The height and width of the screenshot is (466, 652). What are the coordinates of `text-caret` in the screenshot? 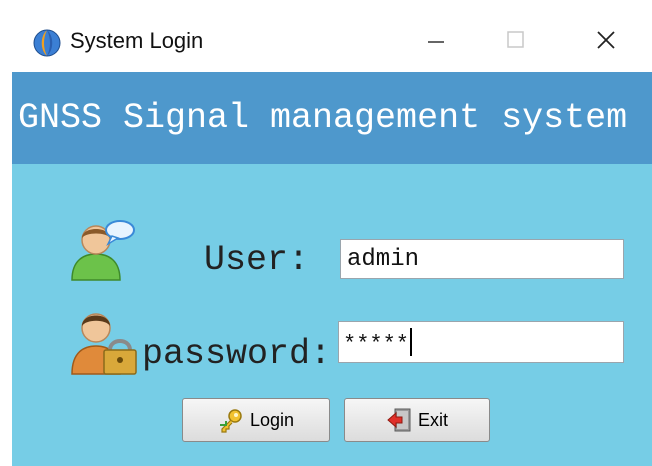 It's located at (411, 342).